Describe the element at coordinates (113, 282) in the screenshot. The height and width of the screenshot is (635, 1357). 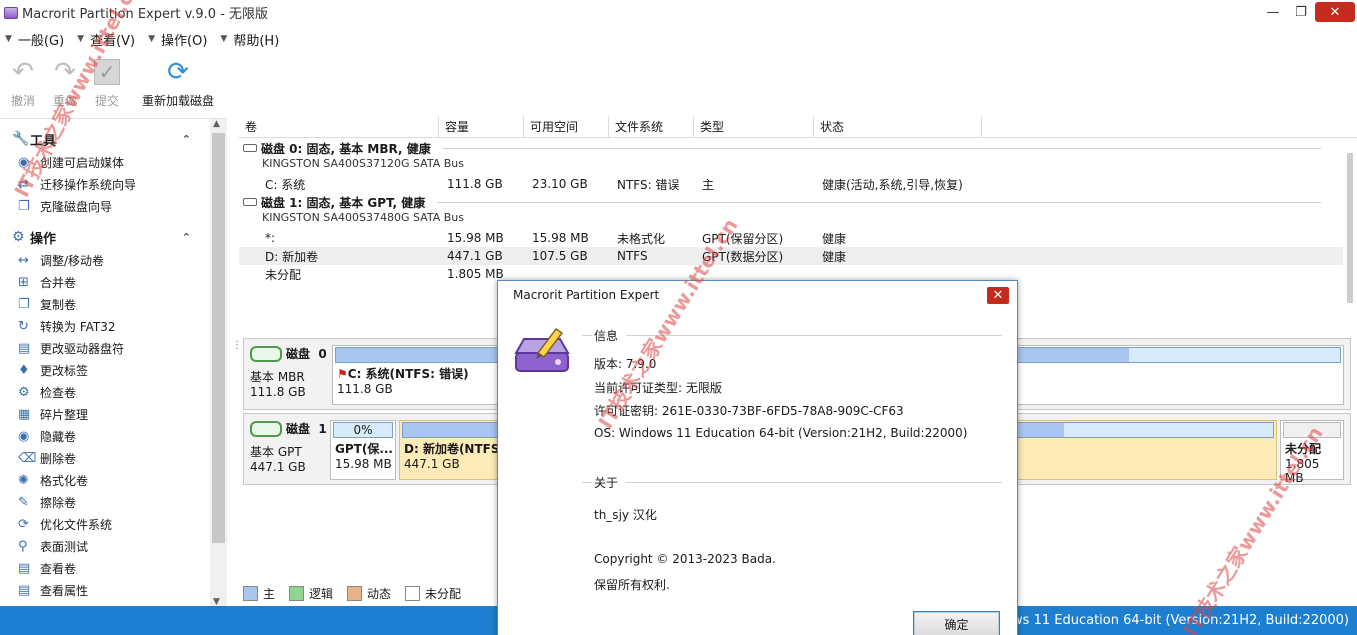
I see `sidebar-item-merge: ⊞ 合并卷` at that location.